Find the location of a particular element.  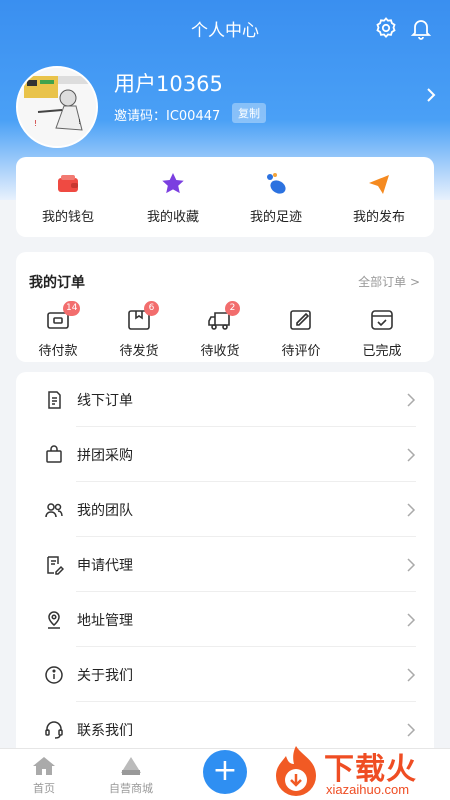

headset-icon is located at coordinates (54, 730).